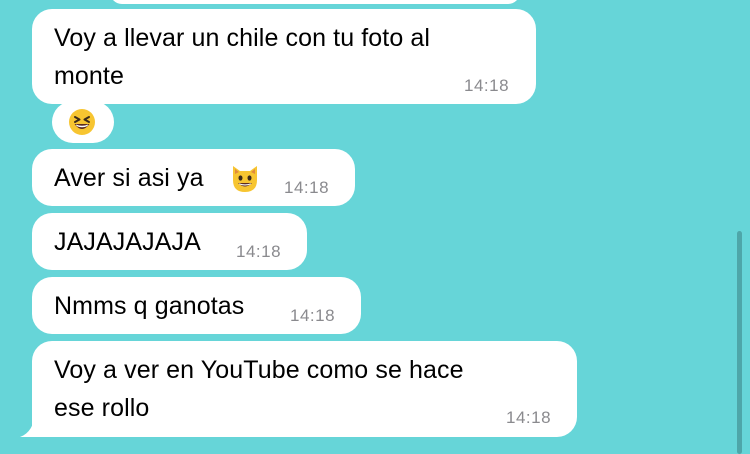 Image resolution: width=750 pixels, height=454 pixels. What do you see at coordinates (127, 242) in the screenshot?
I see `message-text: JAJAJAJAJA` at bounding box center [127, 242].